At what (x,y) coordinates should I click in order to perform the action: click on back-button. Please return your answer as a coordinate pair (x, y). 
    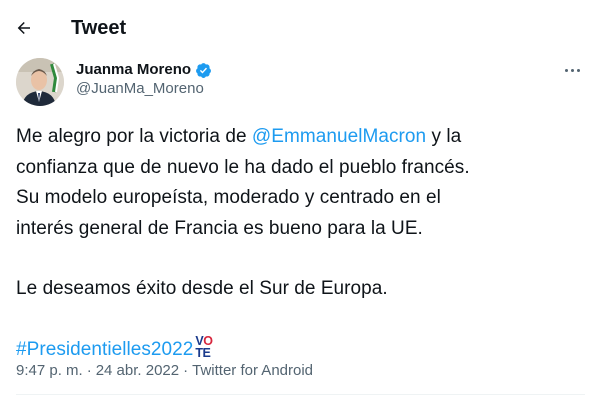
    Looking at the image, I should click on (24, 28).